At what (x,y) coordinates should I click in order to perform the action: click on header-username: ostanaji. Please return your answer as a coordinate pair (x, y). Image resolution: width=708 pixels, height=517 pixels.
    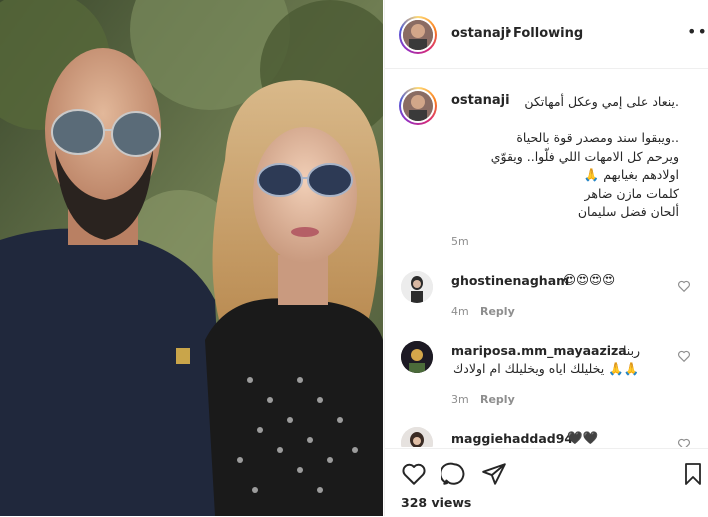
    Looking at the image, I should click on (480, 33).